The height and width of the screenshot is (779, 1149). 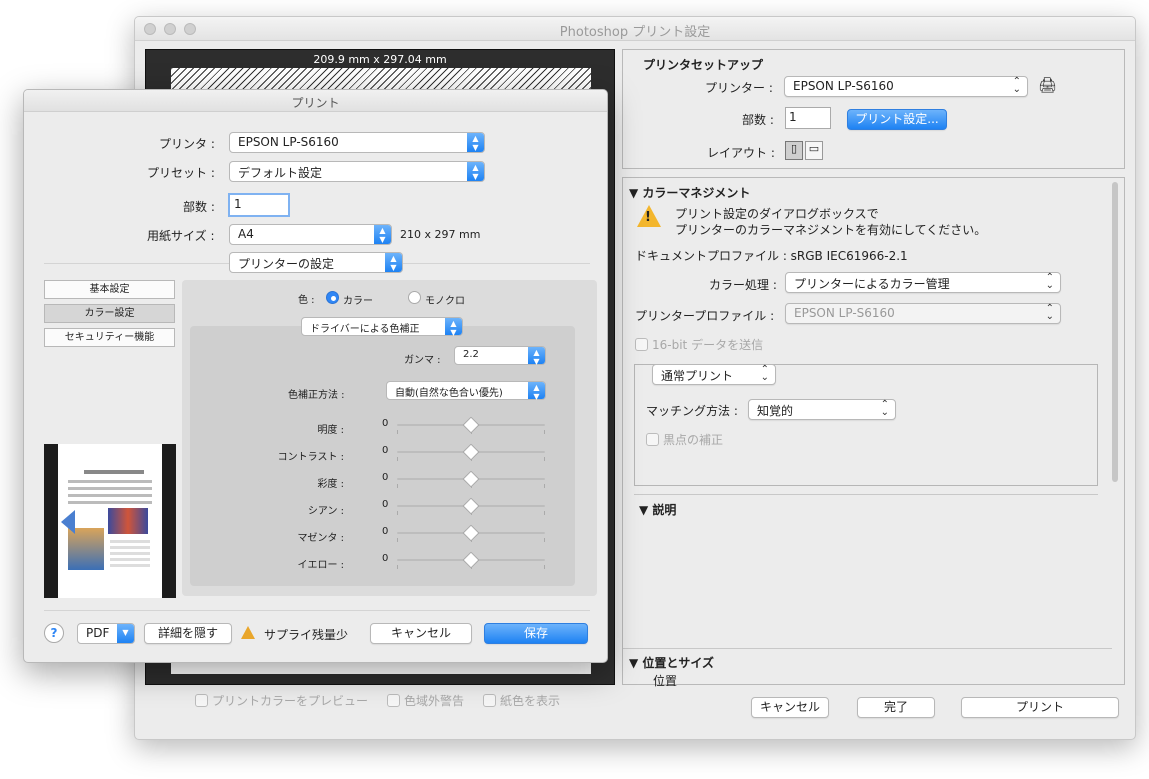 I want to click on matching-method-select: 知覚的 ⌃ ⌄, so click(x=822, y=409).